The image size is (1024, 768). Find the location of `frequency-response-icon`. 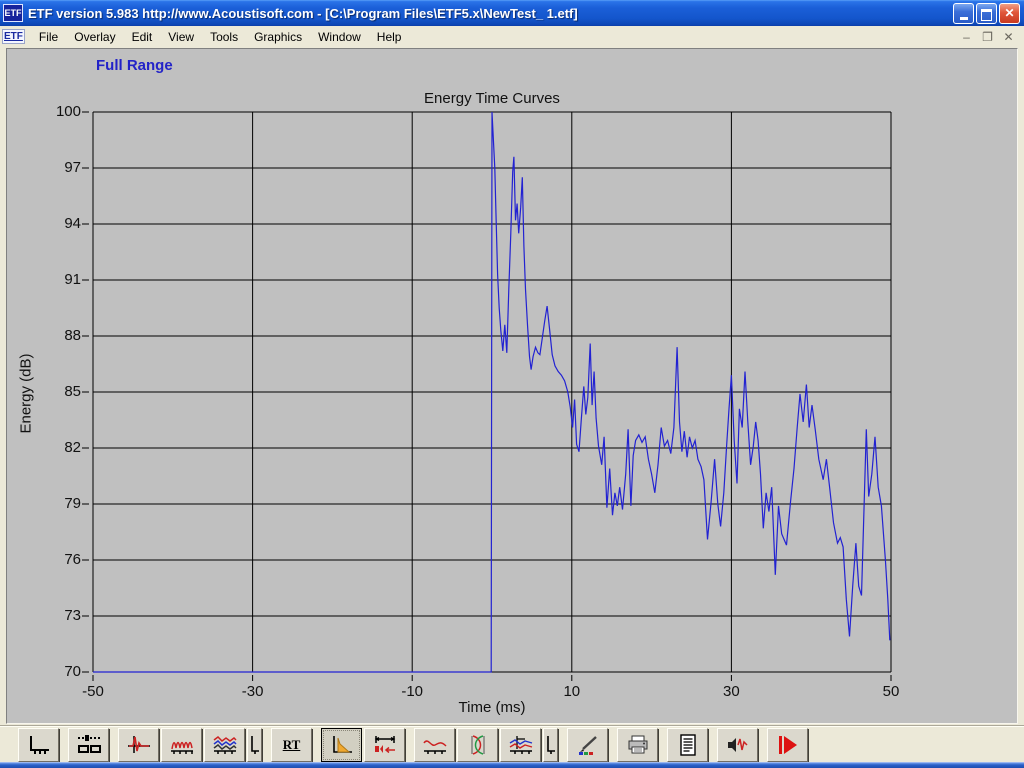

frequency-response-icon is located at coordinates (181, 747).